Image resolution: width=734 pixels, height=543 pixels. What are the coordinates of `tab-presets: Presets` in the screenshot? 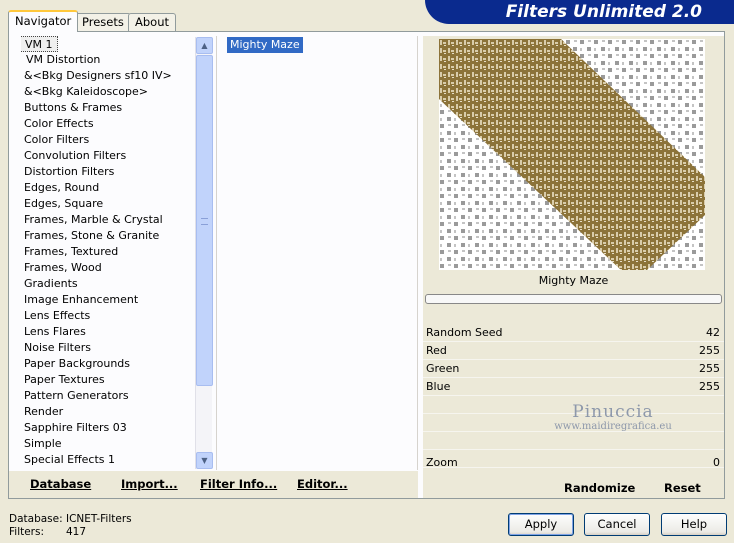 It's located at (103, 22).